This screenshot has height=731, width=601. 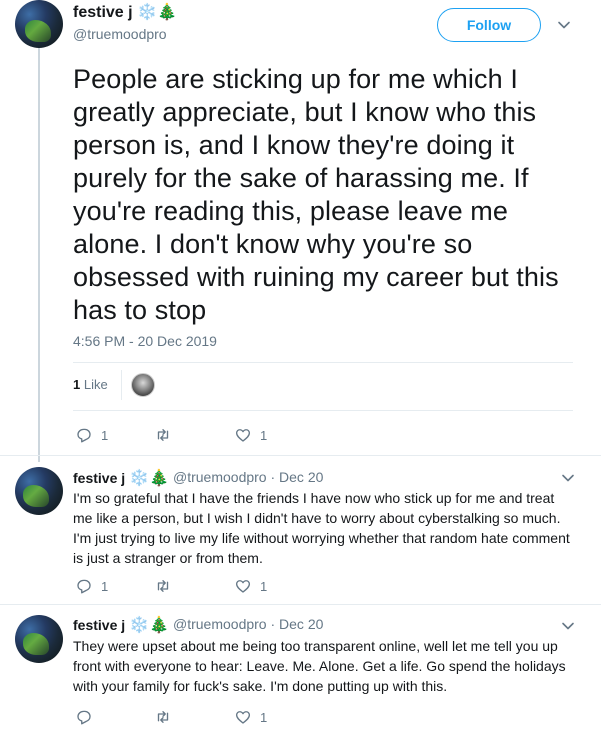 I want to click on tweet-timestamp: 4:56 PM - 20 Dec 2019, so click(x=145, y=341).